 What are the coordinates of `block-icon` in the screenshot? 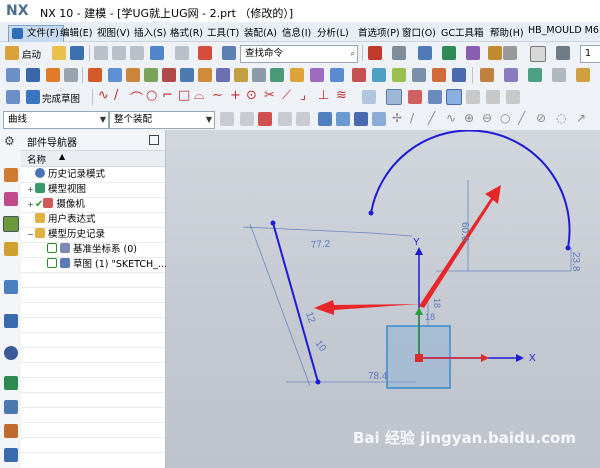 It's located at (95, 75).